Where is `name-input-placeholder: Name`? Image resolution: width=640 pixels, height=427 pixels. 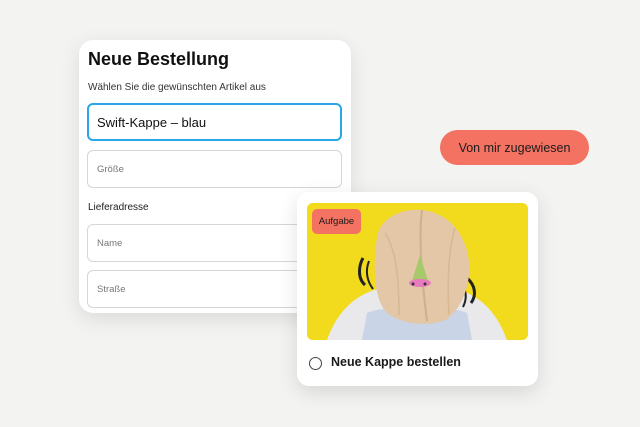 name-input-placeholder: Name is located at coordinates (110, 243).